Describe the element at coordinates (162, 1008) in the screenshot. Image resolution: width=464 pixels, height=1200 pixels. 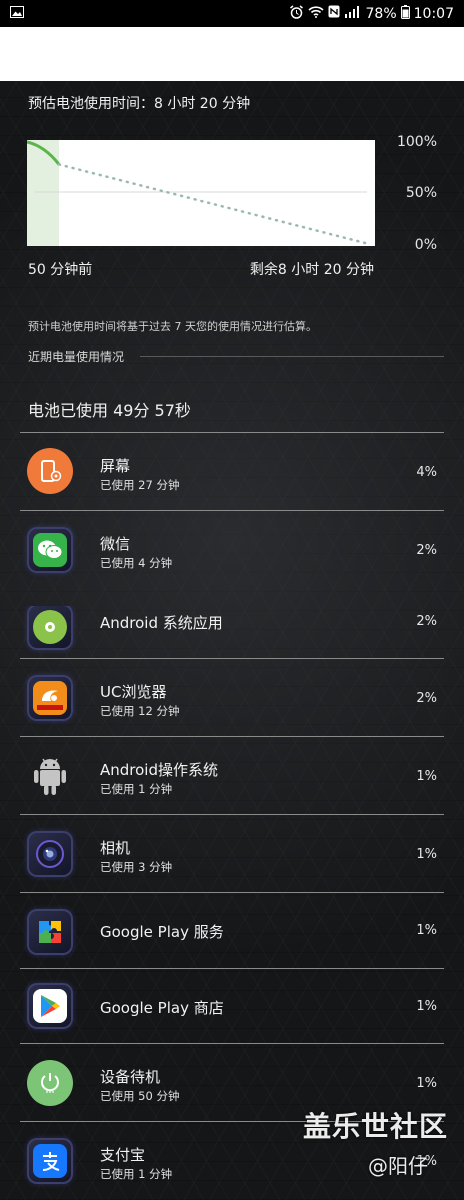
I see `app-name: Google Play 商店` at that location.